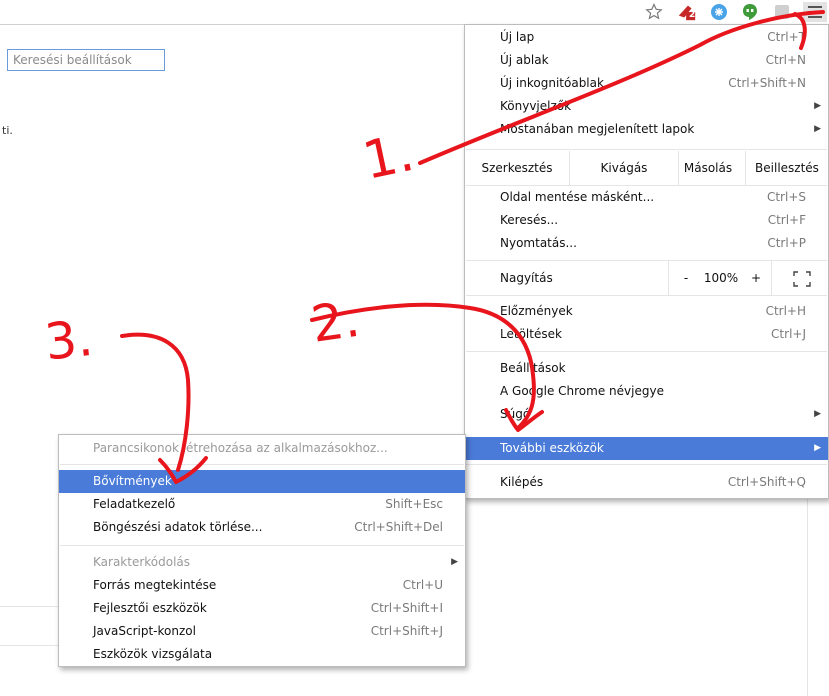  Describe the element at coordinates (69, 340) in the screenshot. I see `annotation-step-3: 3.` at that location.